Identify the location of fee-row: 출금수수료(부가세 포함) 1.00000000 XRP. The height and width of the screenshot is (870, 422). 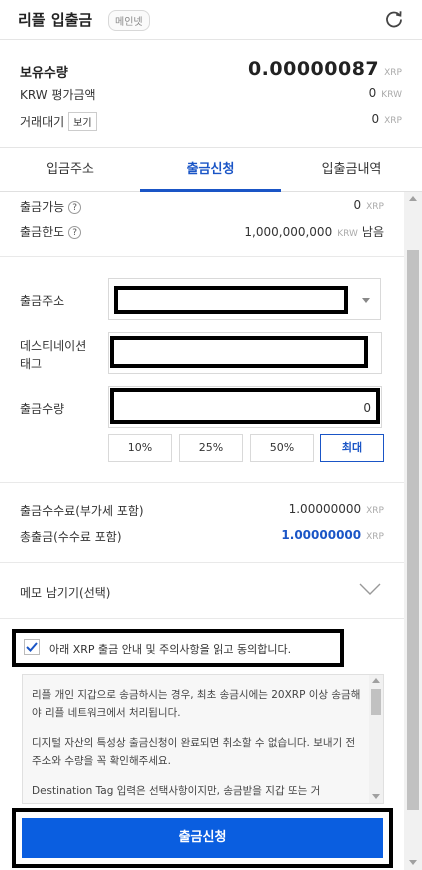
(202, 512).